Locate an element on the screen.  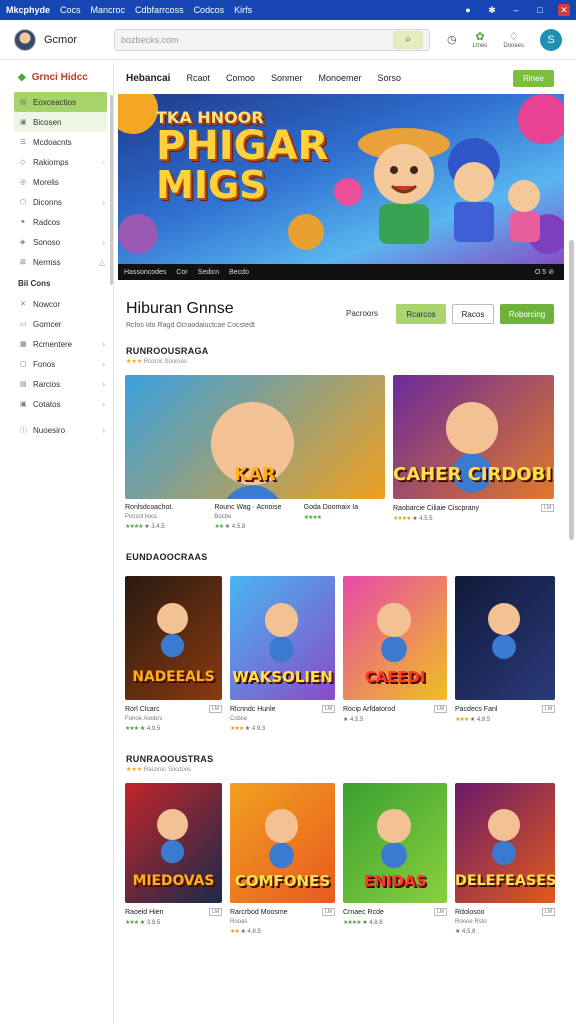
sidebar-item: ⓘ Nuoesiro › is located at coordinates (56, 430).